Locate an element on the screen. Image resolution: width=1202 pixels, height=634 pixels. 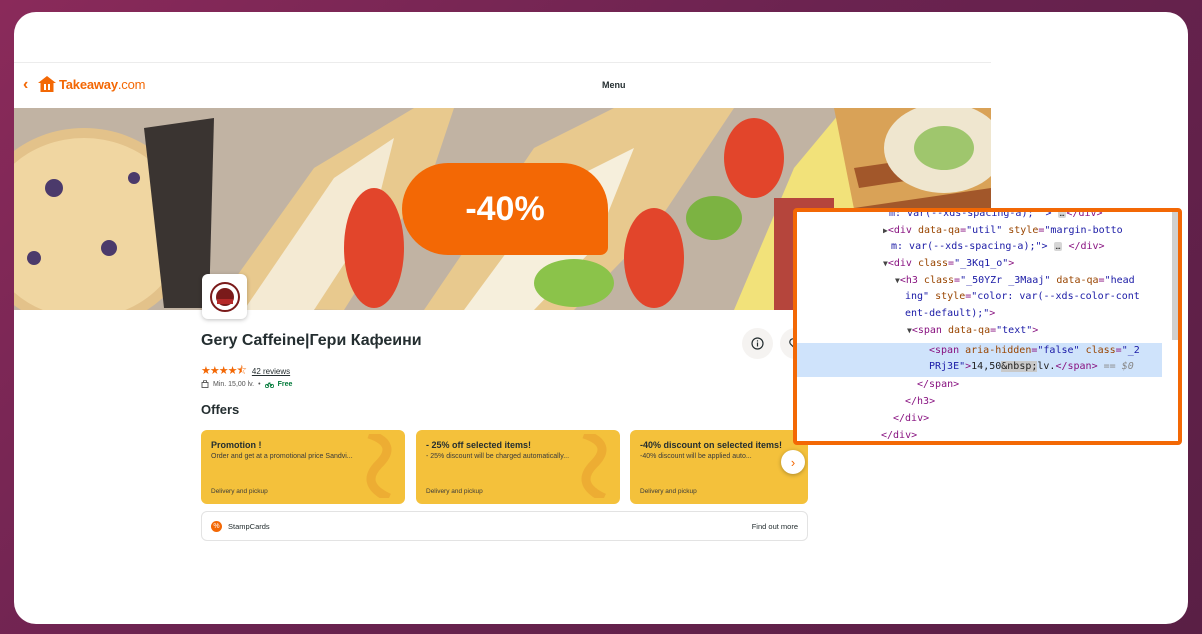
dom-line-selected: <span aria-hidden="false" class="_2 is located at coordinates (1034, 351).